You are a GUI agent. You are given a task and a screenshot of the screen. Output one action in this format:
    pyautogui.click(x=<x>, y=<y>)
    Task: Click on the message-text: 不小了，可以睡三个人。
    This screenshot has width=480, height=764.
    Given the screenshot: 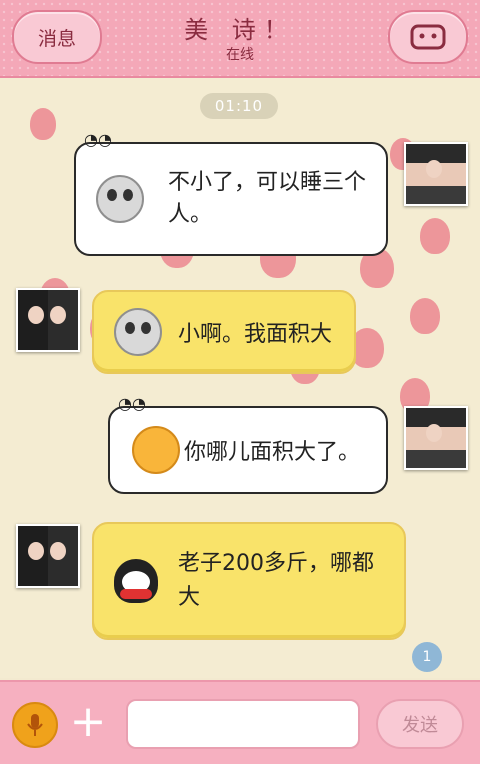 What is the action you would take?
    pyautogui.click(x=267, y=198)
    